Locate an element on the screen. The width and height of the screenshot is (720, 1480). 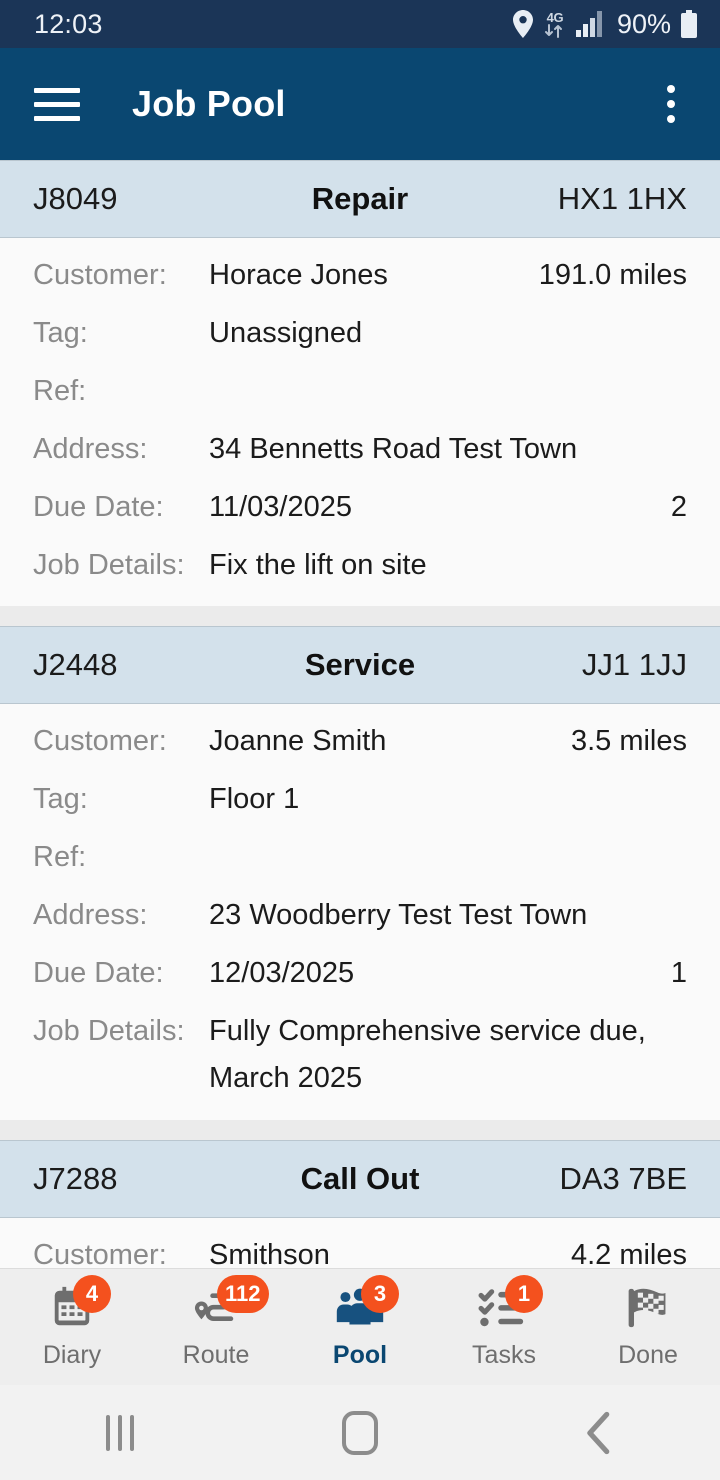
job-distance-value: 4.2 miles is located at coordinates (628, 1253).